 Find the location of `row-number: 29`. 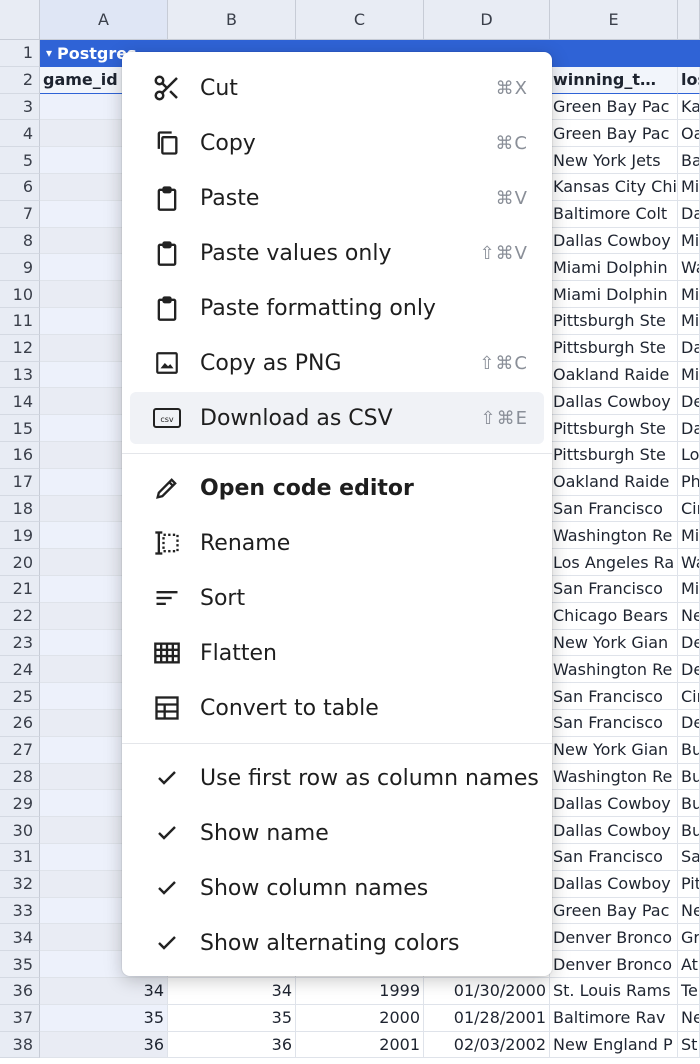

row-number: 29 is located at coordinates (20, 804).